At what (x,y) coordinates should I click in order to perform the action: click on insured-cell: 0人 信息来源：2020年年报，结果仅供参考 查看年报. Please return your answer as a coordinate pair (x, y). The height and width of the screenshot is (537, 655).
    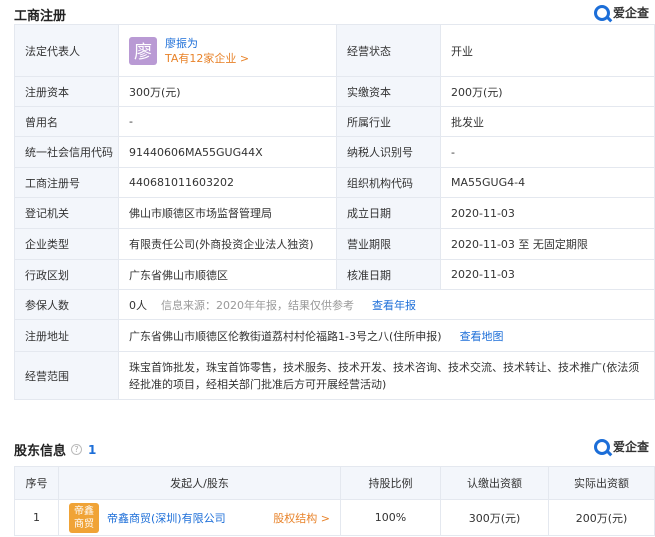
    Looking at the image, I should click on (386, 304).